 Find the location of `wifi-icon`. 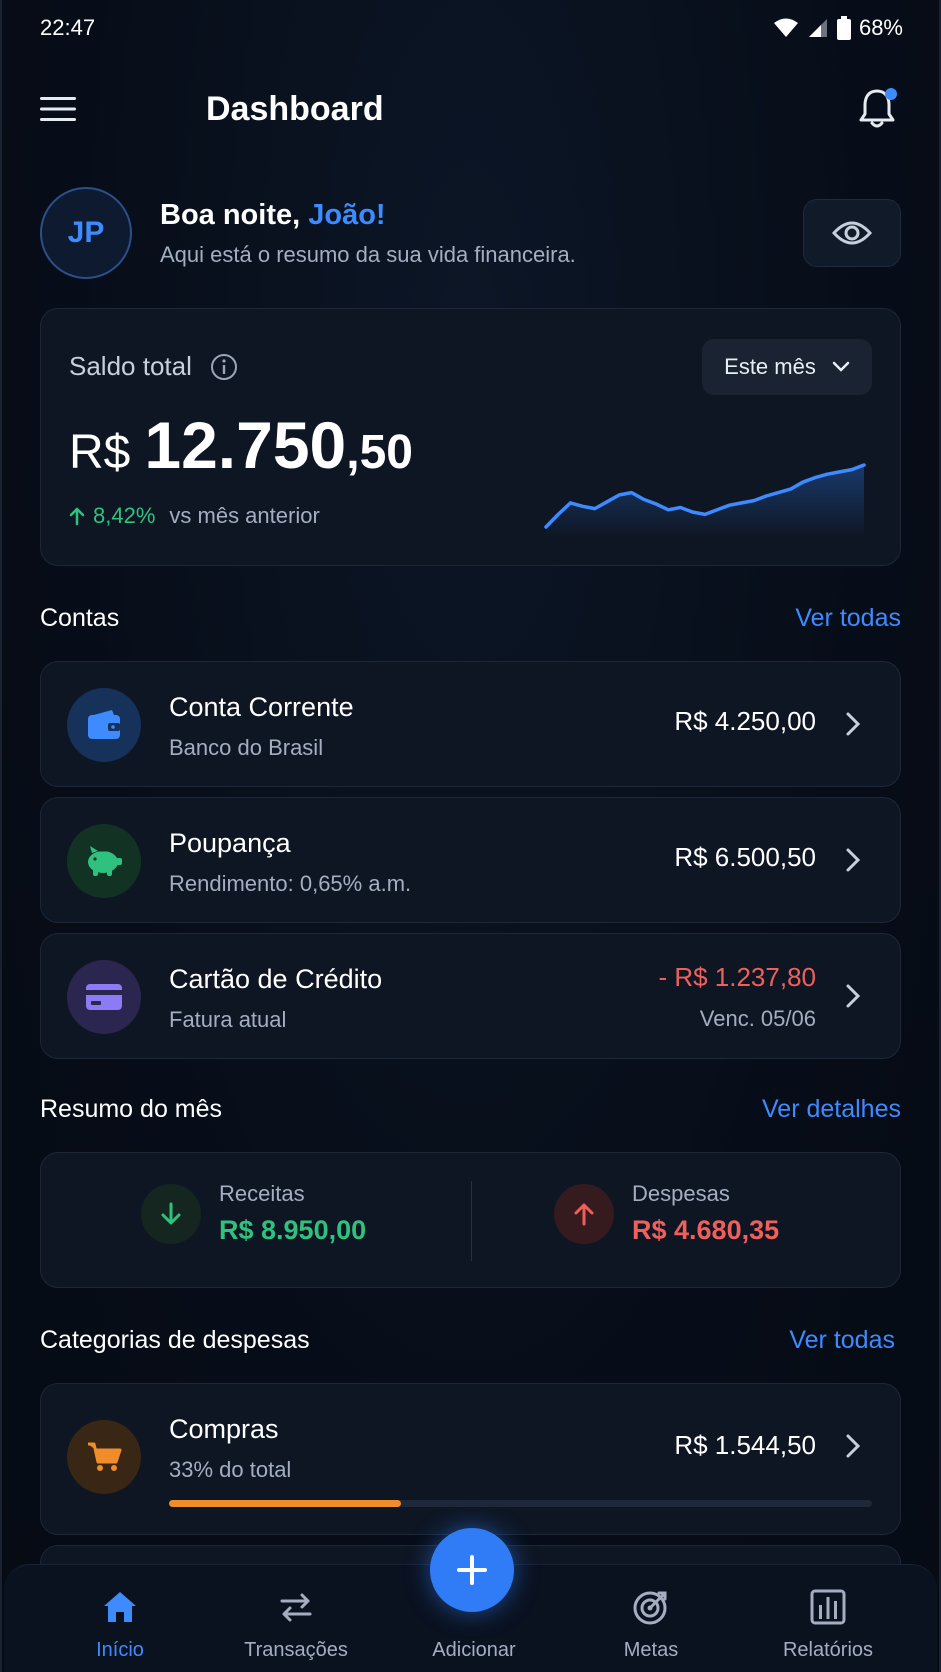

wifi-icon is located at coordinates (785, 27).